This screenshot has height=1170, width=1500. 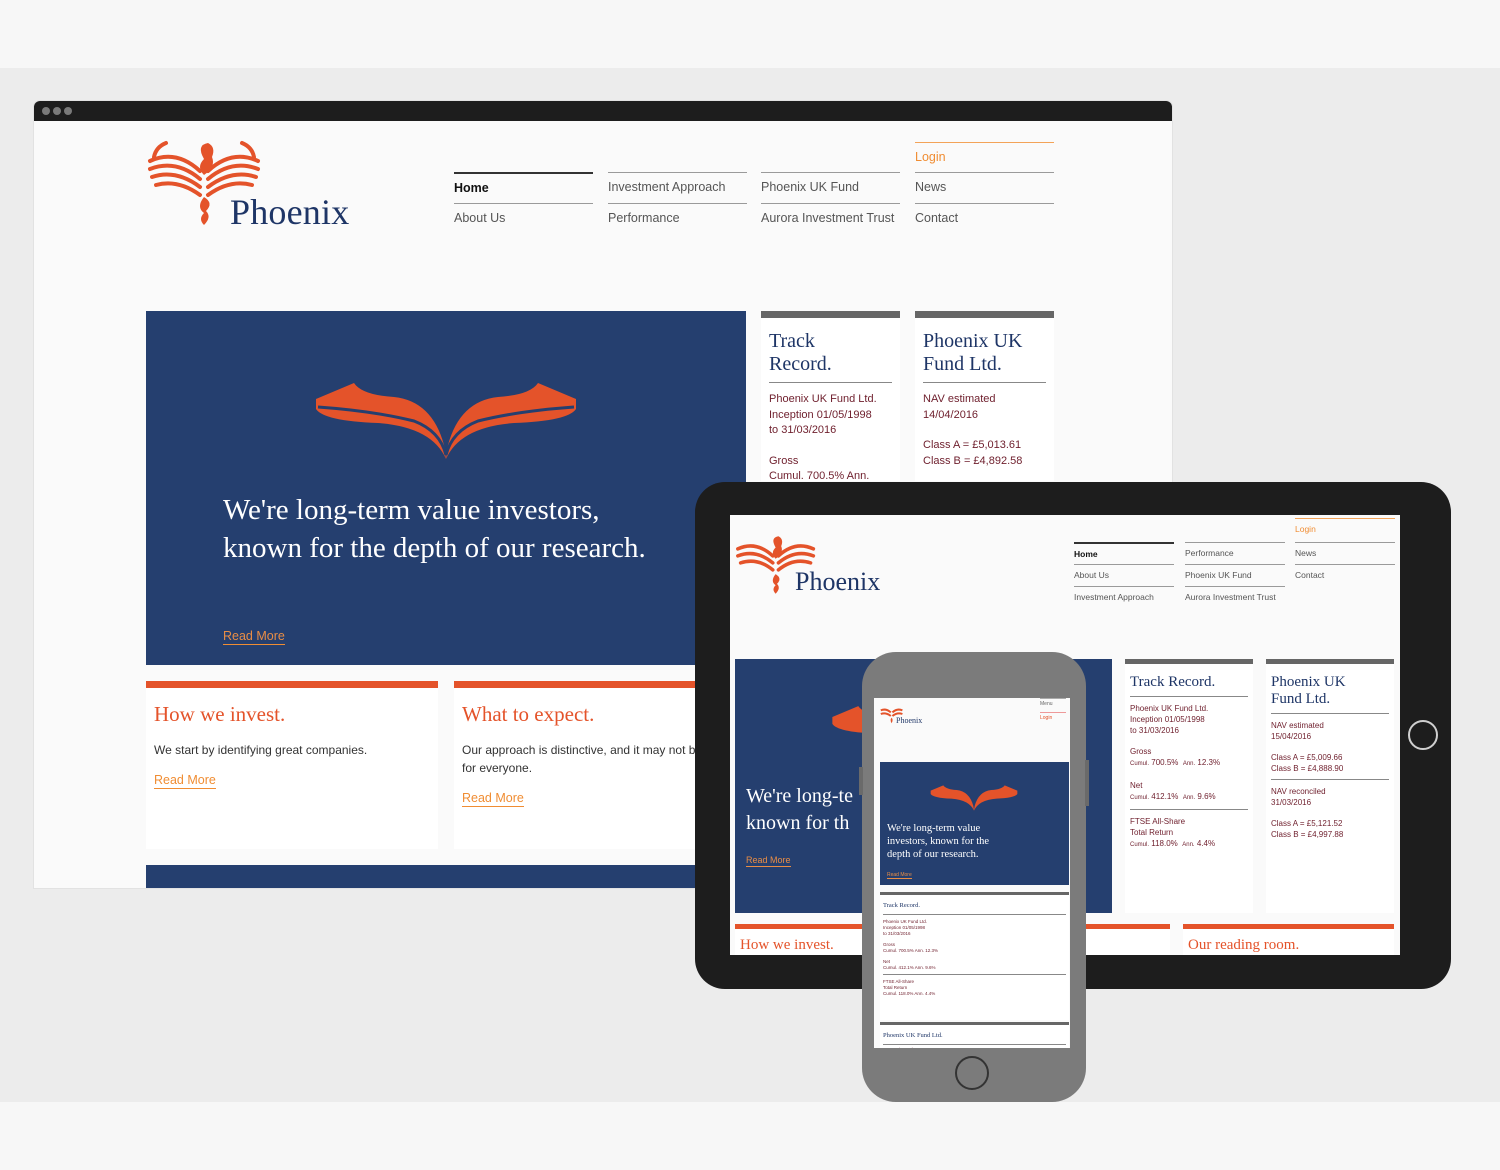 What do you see at coordinates (799, 809) in the screenshot?
I see `hero-headline: We're long-te known for th` at bounding box center [799, 809].